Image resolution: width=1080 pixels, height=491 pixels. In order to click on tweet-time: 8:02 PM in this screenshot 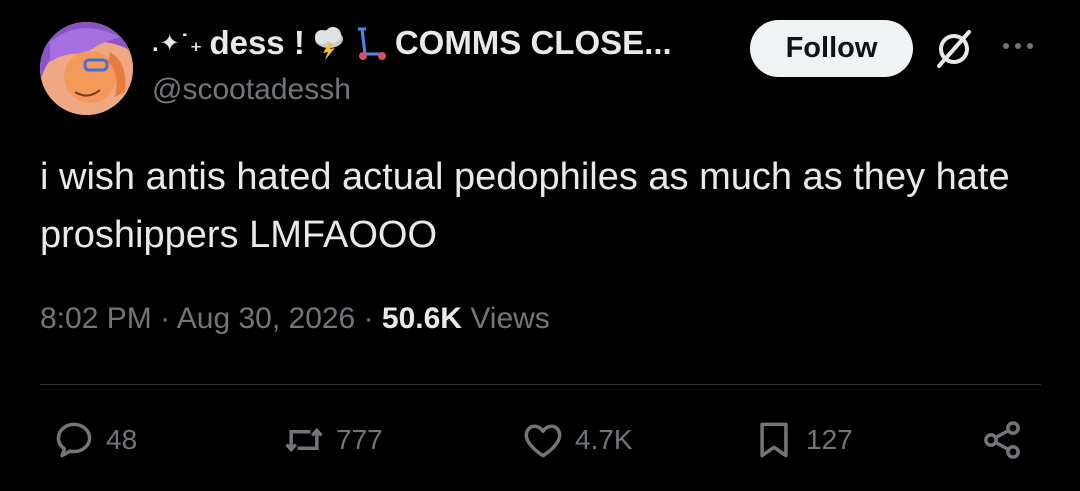, I will do `click(96, 318)`.